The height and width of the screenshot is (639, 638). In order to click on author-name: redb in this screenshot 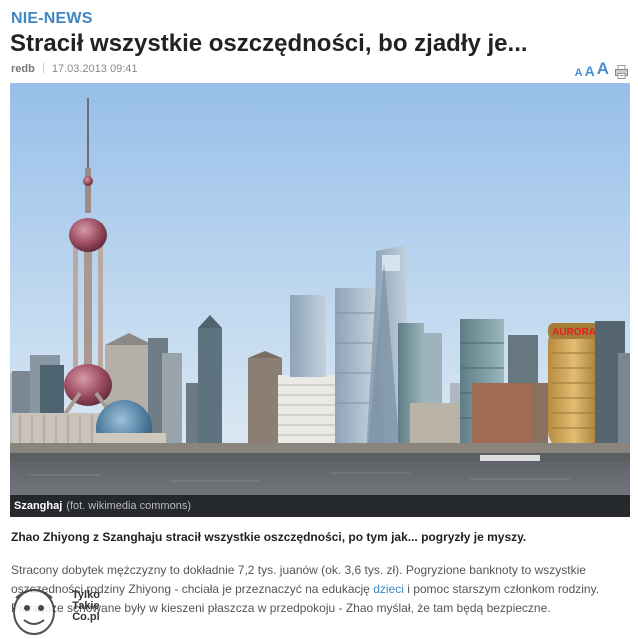, I will do `click(23, 69)`.